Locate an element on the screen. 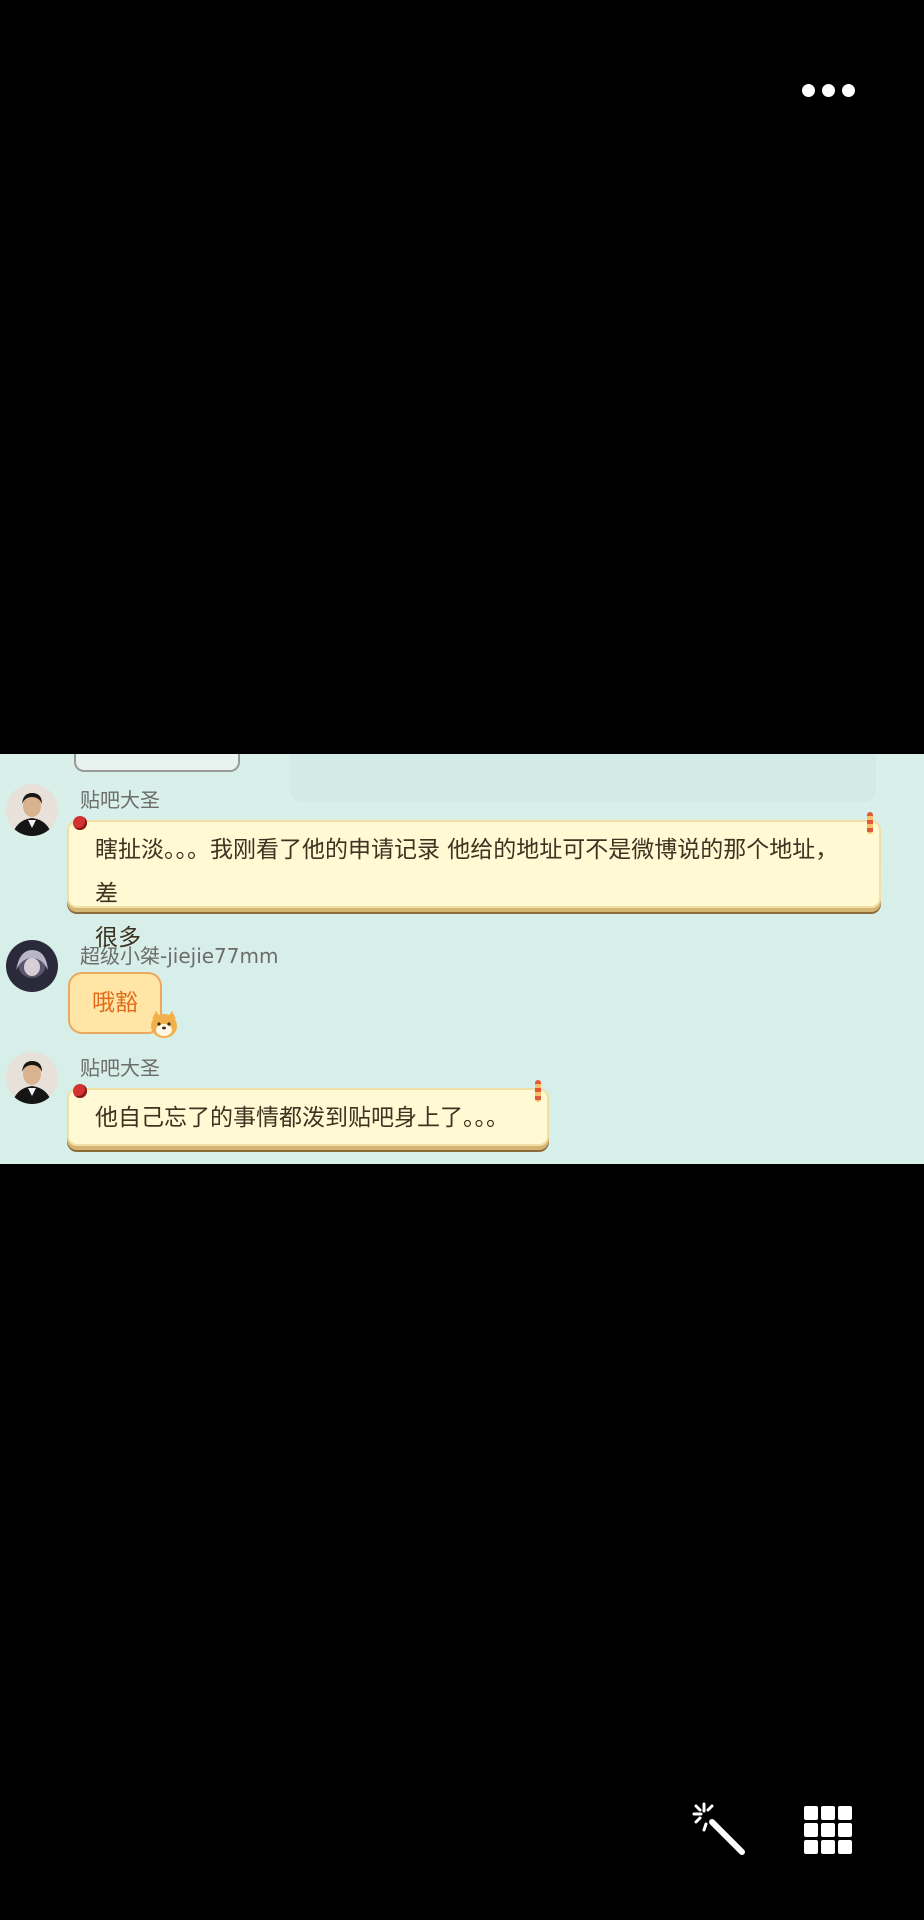 This screenshot has width=924, height=1920. grid-icon is located at coordinates (828, 1830).